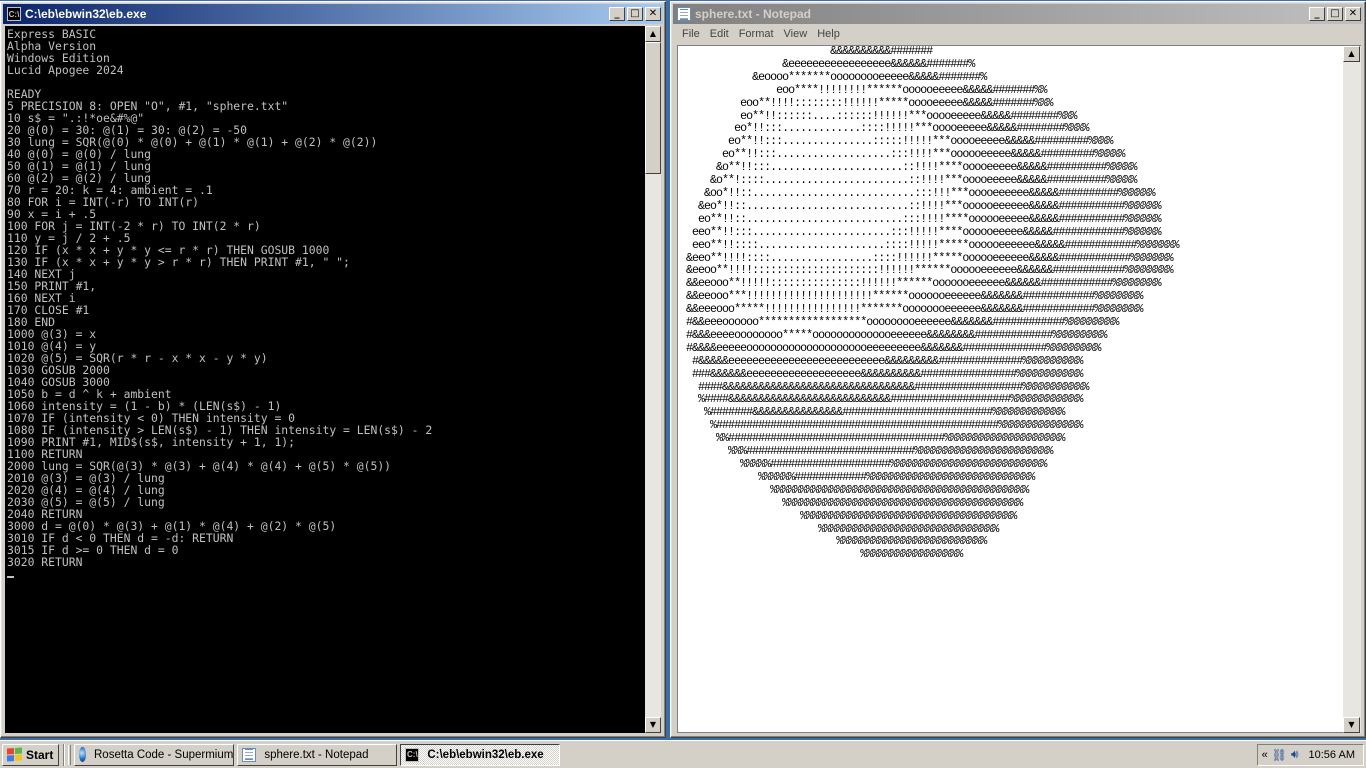 The height and width of the screenshot is (768, 1366). I want to click on menu-view: View, so click(796, 34).